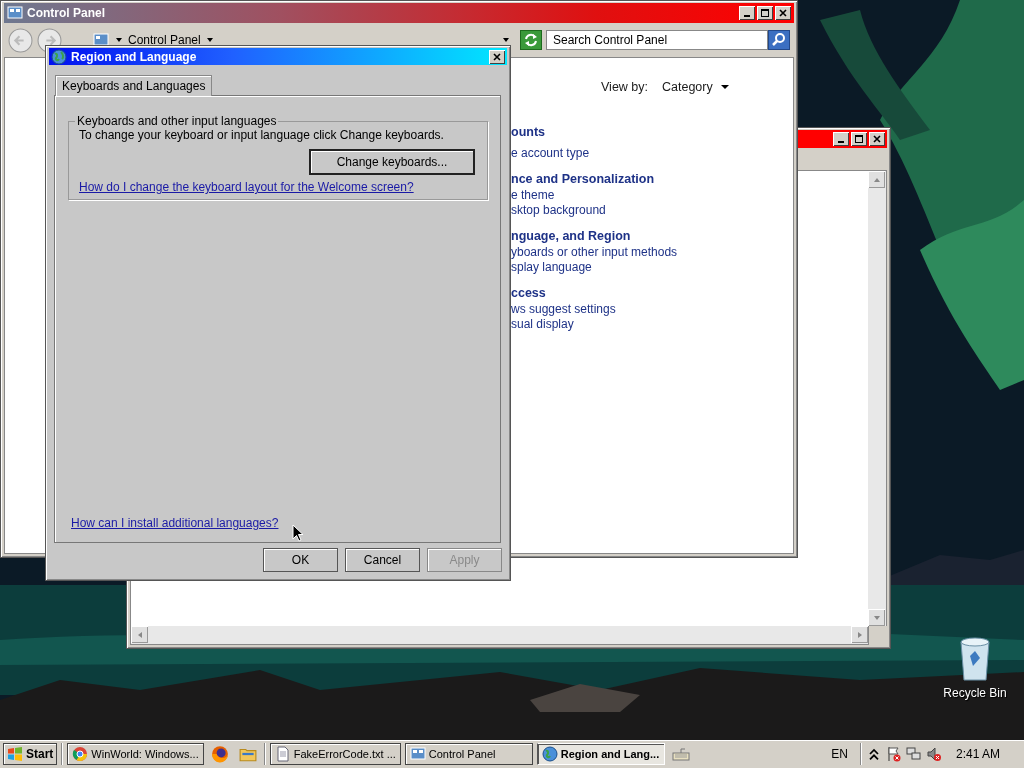 The width and height of the screenshot is (1024, 768). I want to click on caret-icon, so click(724, 87).